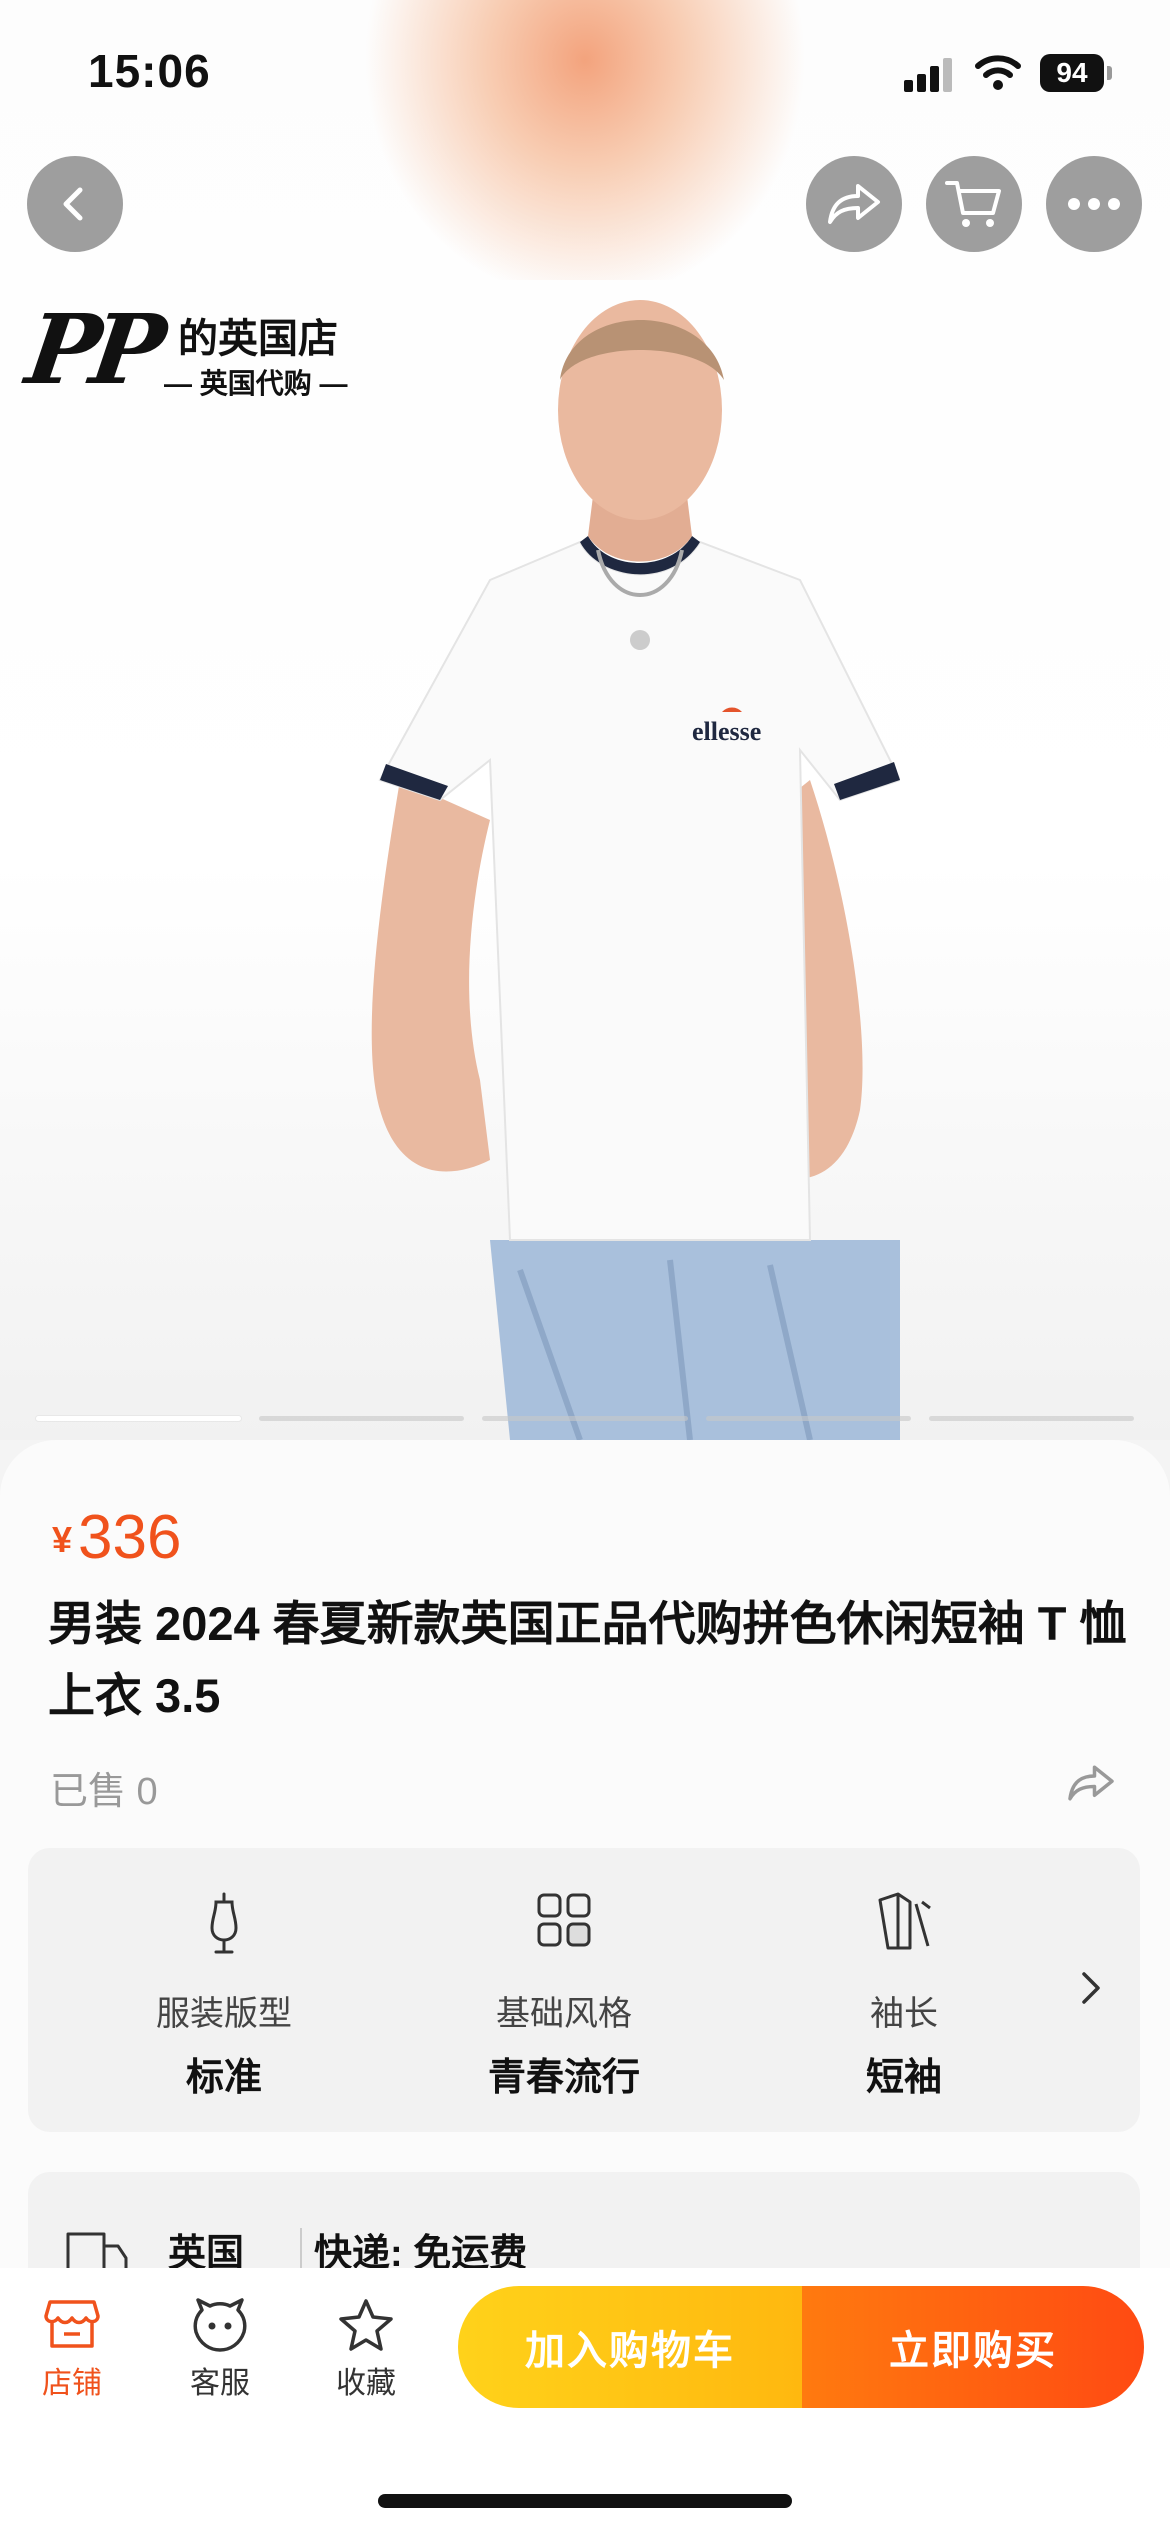  I want to click on tab-label: 店铺, so click(72, 2383).